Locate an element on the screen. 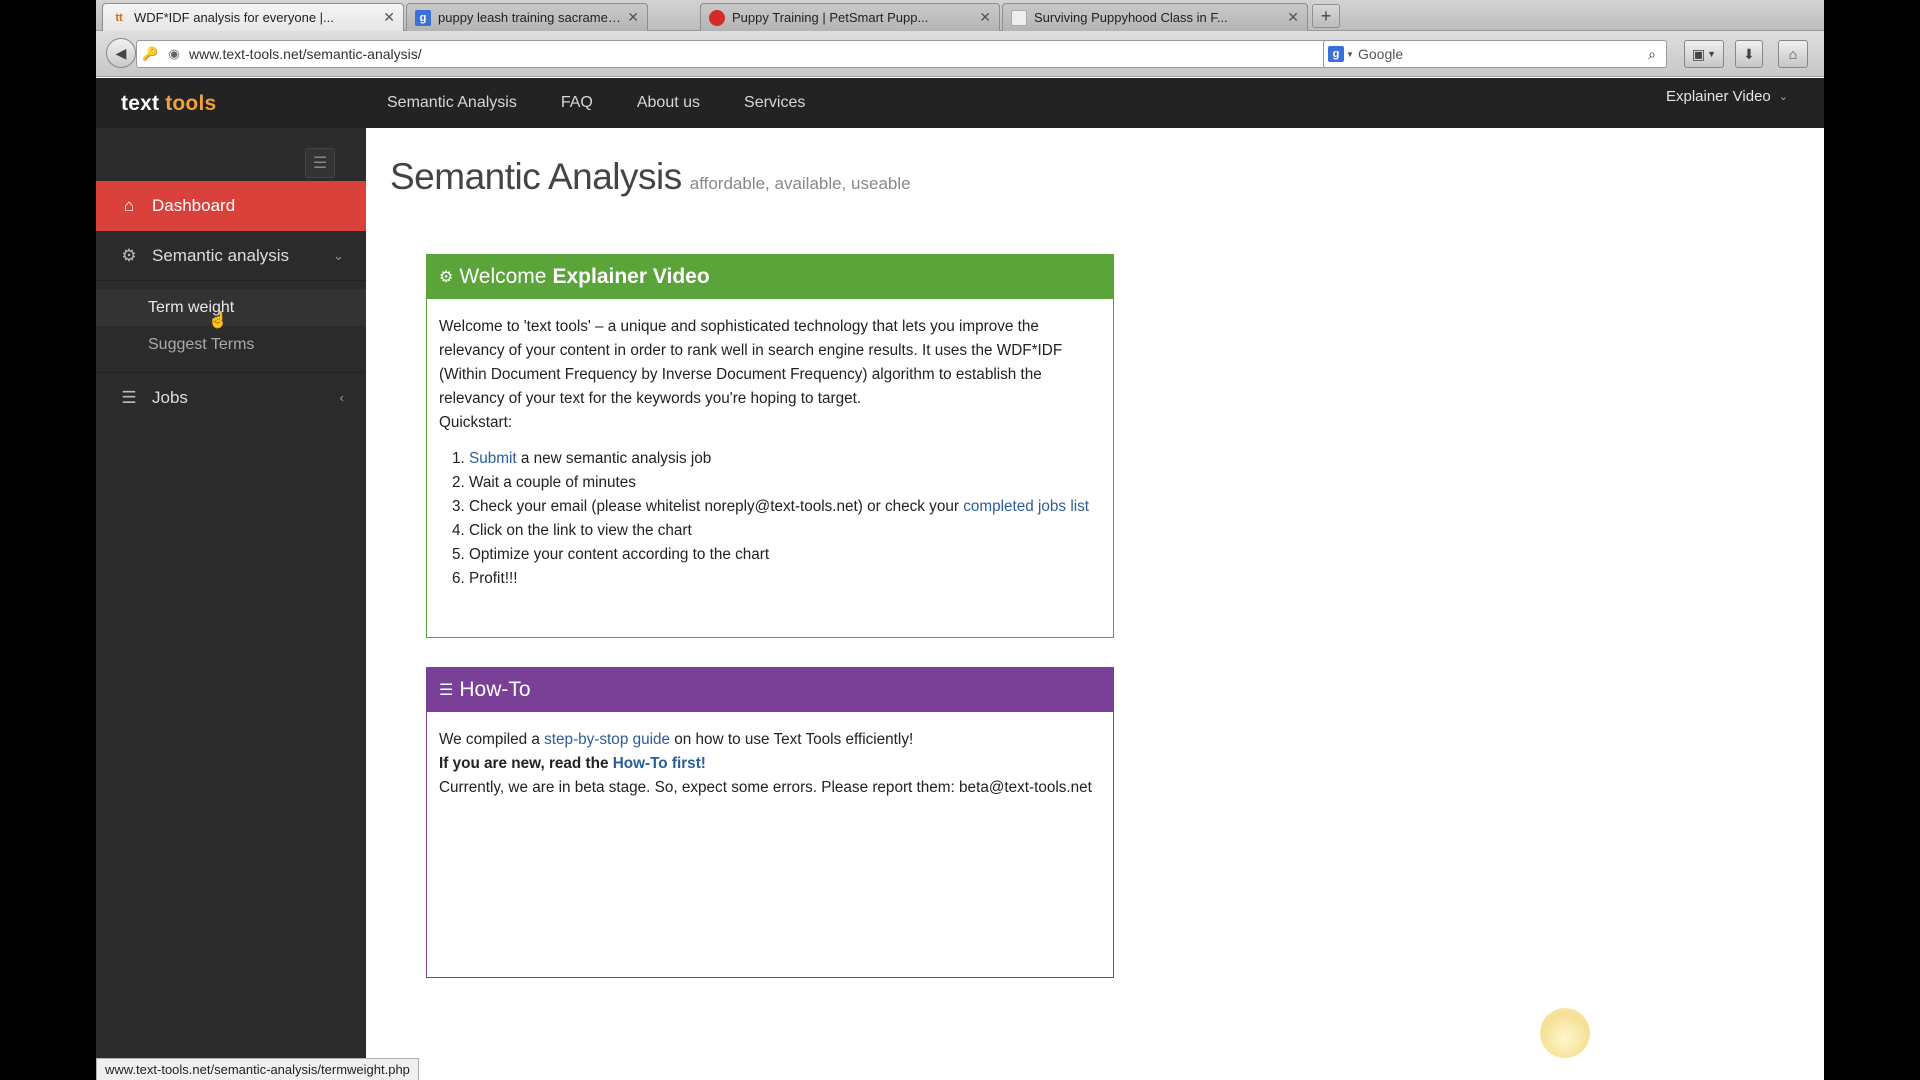  search-bar: g ▼ Google ⌕ is located at coordinates (1495, 54).